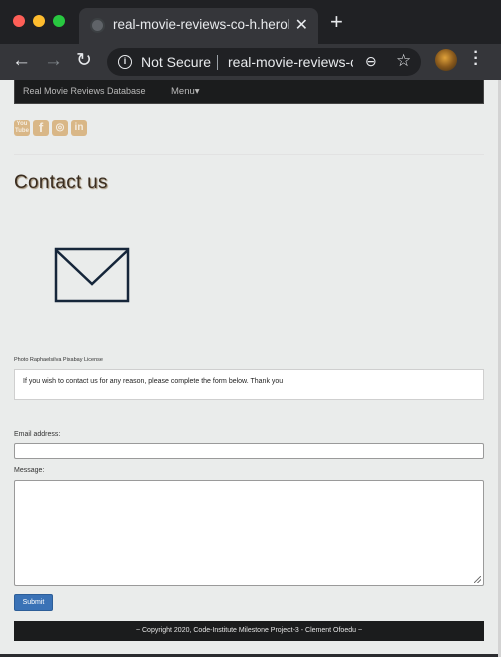 The image size is (501, 657). What do you see at coordinates (176, 62) in the screenshot?
I see `security-label: Not Secure` at bounding box center [176, 62].